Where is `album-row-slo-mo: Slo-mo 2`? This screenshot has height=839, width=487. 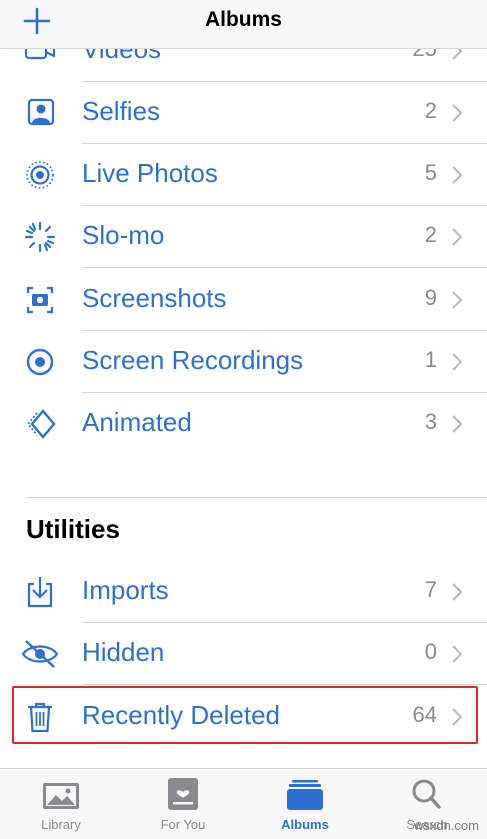
album-row-slo-mo: Slo-mo 2 is located at coordinates (243, 237).